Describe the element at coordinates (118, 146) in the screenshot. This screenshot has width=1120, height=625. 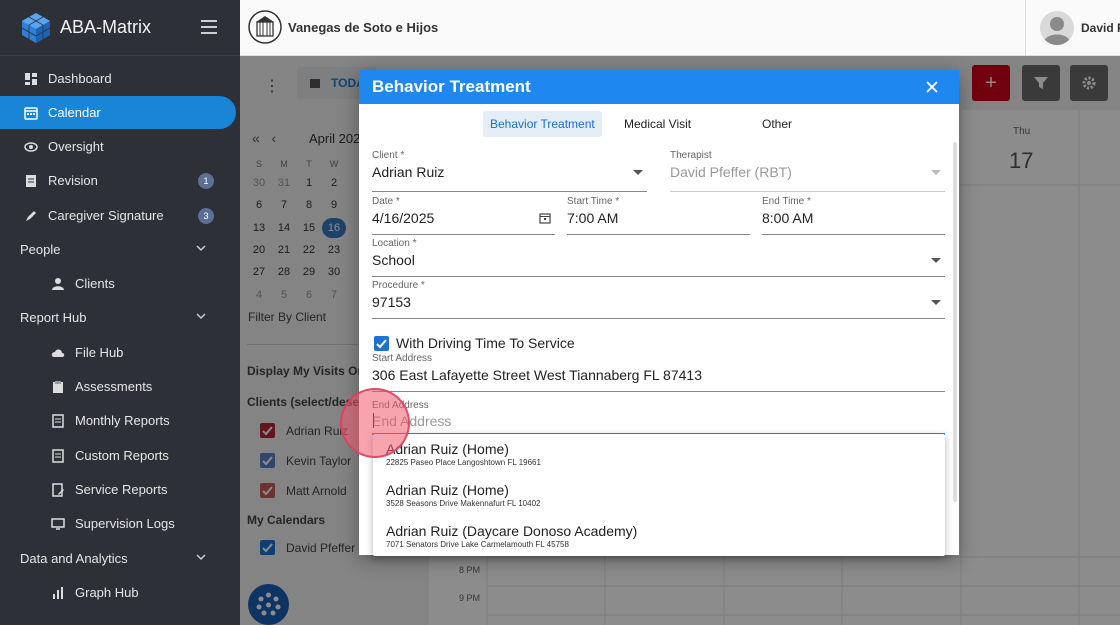
I see `sidebar-item-oversight: Oversight` at that location.